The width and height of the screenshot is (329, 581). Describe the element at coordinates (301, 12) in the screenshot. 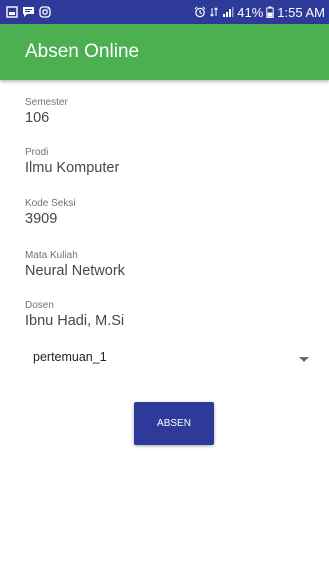

I see `status-time: 1:55 AM` at that location.